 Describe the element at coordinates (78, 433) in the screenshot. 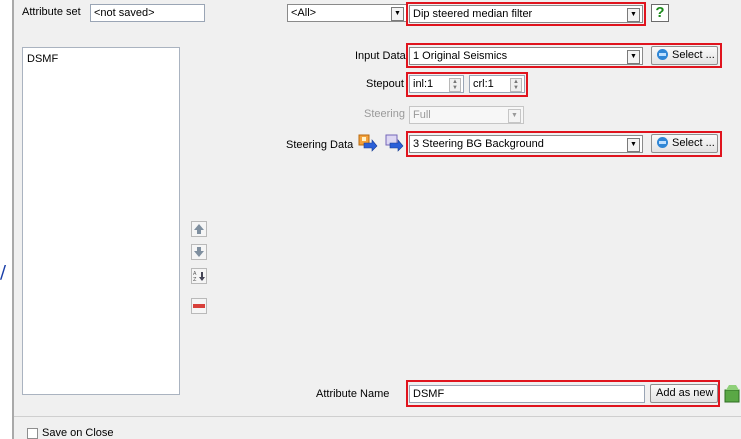

I see `save-on-close-label: Save on Close` at that location.